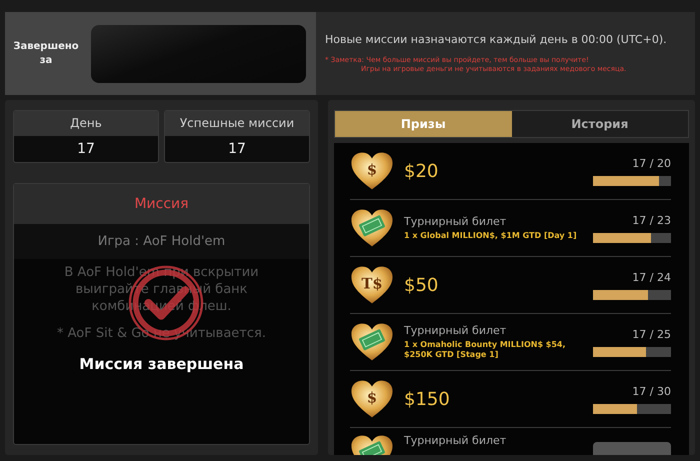 The width and height of the screenshot is (700, 461). I want to click on game-label: Игра : AoF Hold'em, so click(162, 241).